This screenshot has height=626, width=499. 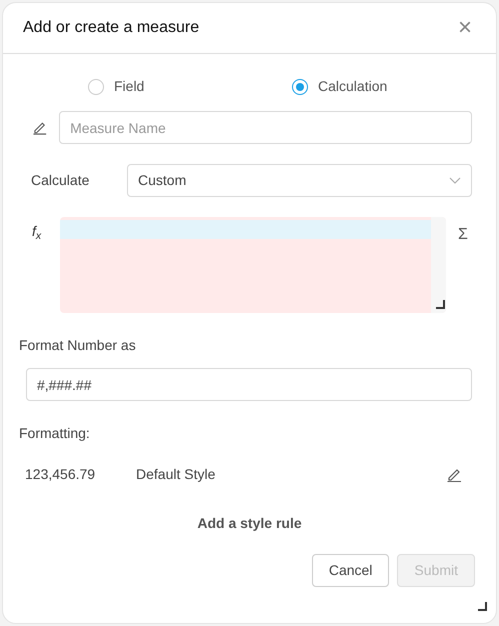 What do you see at coordinates (394, 86) in the screenshot?
I see `radio-option: Calculation` at bounding box center [394, 86].